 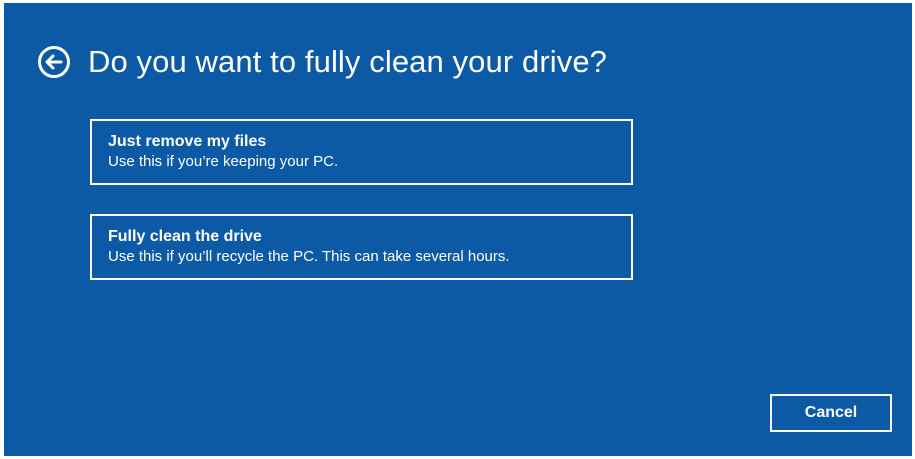 I want to click on option-title: Fully clean the drive, so click(x=185, y=236).